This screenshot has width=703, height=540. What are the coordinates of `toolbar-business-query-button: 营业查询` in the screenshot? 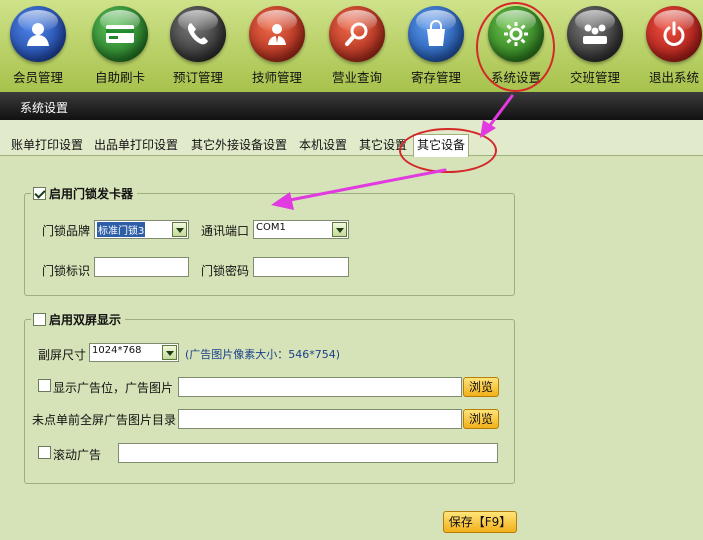 It's located at (357, 46).